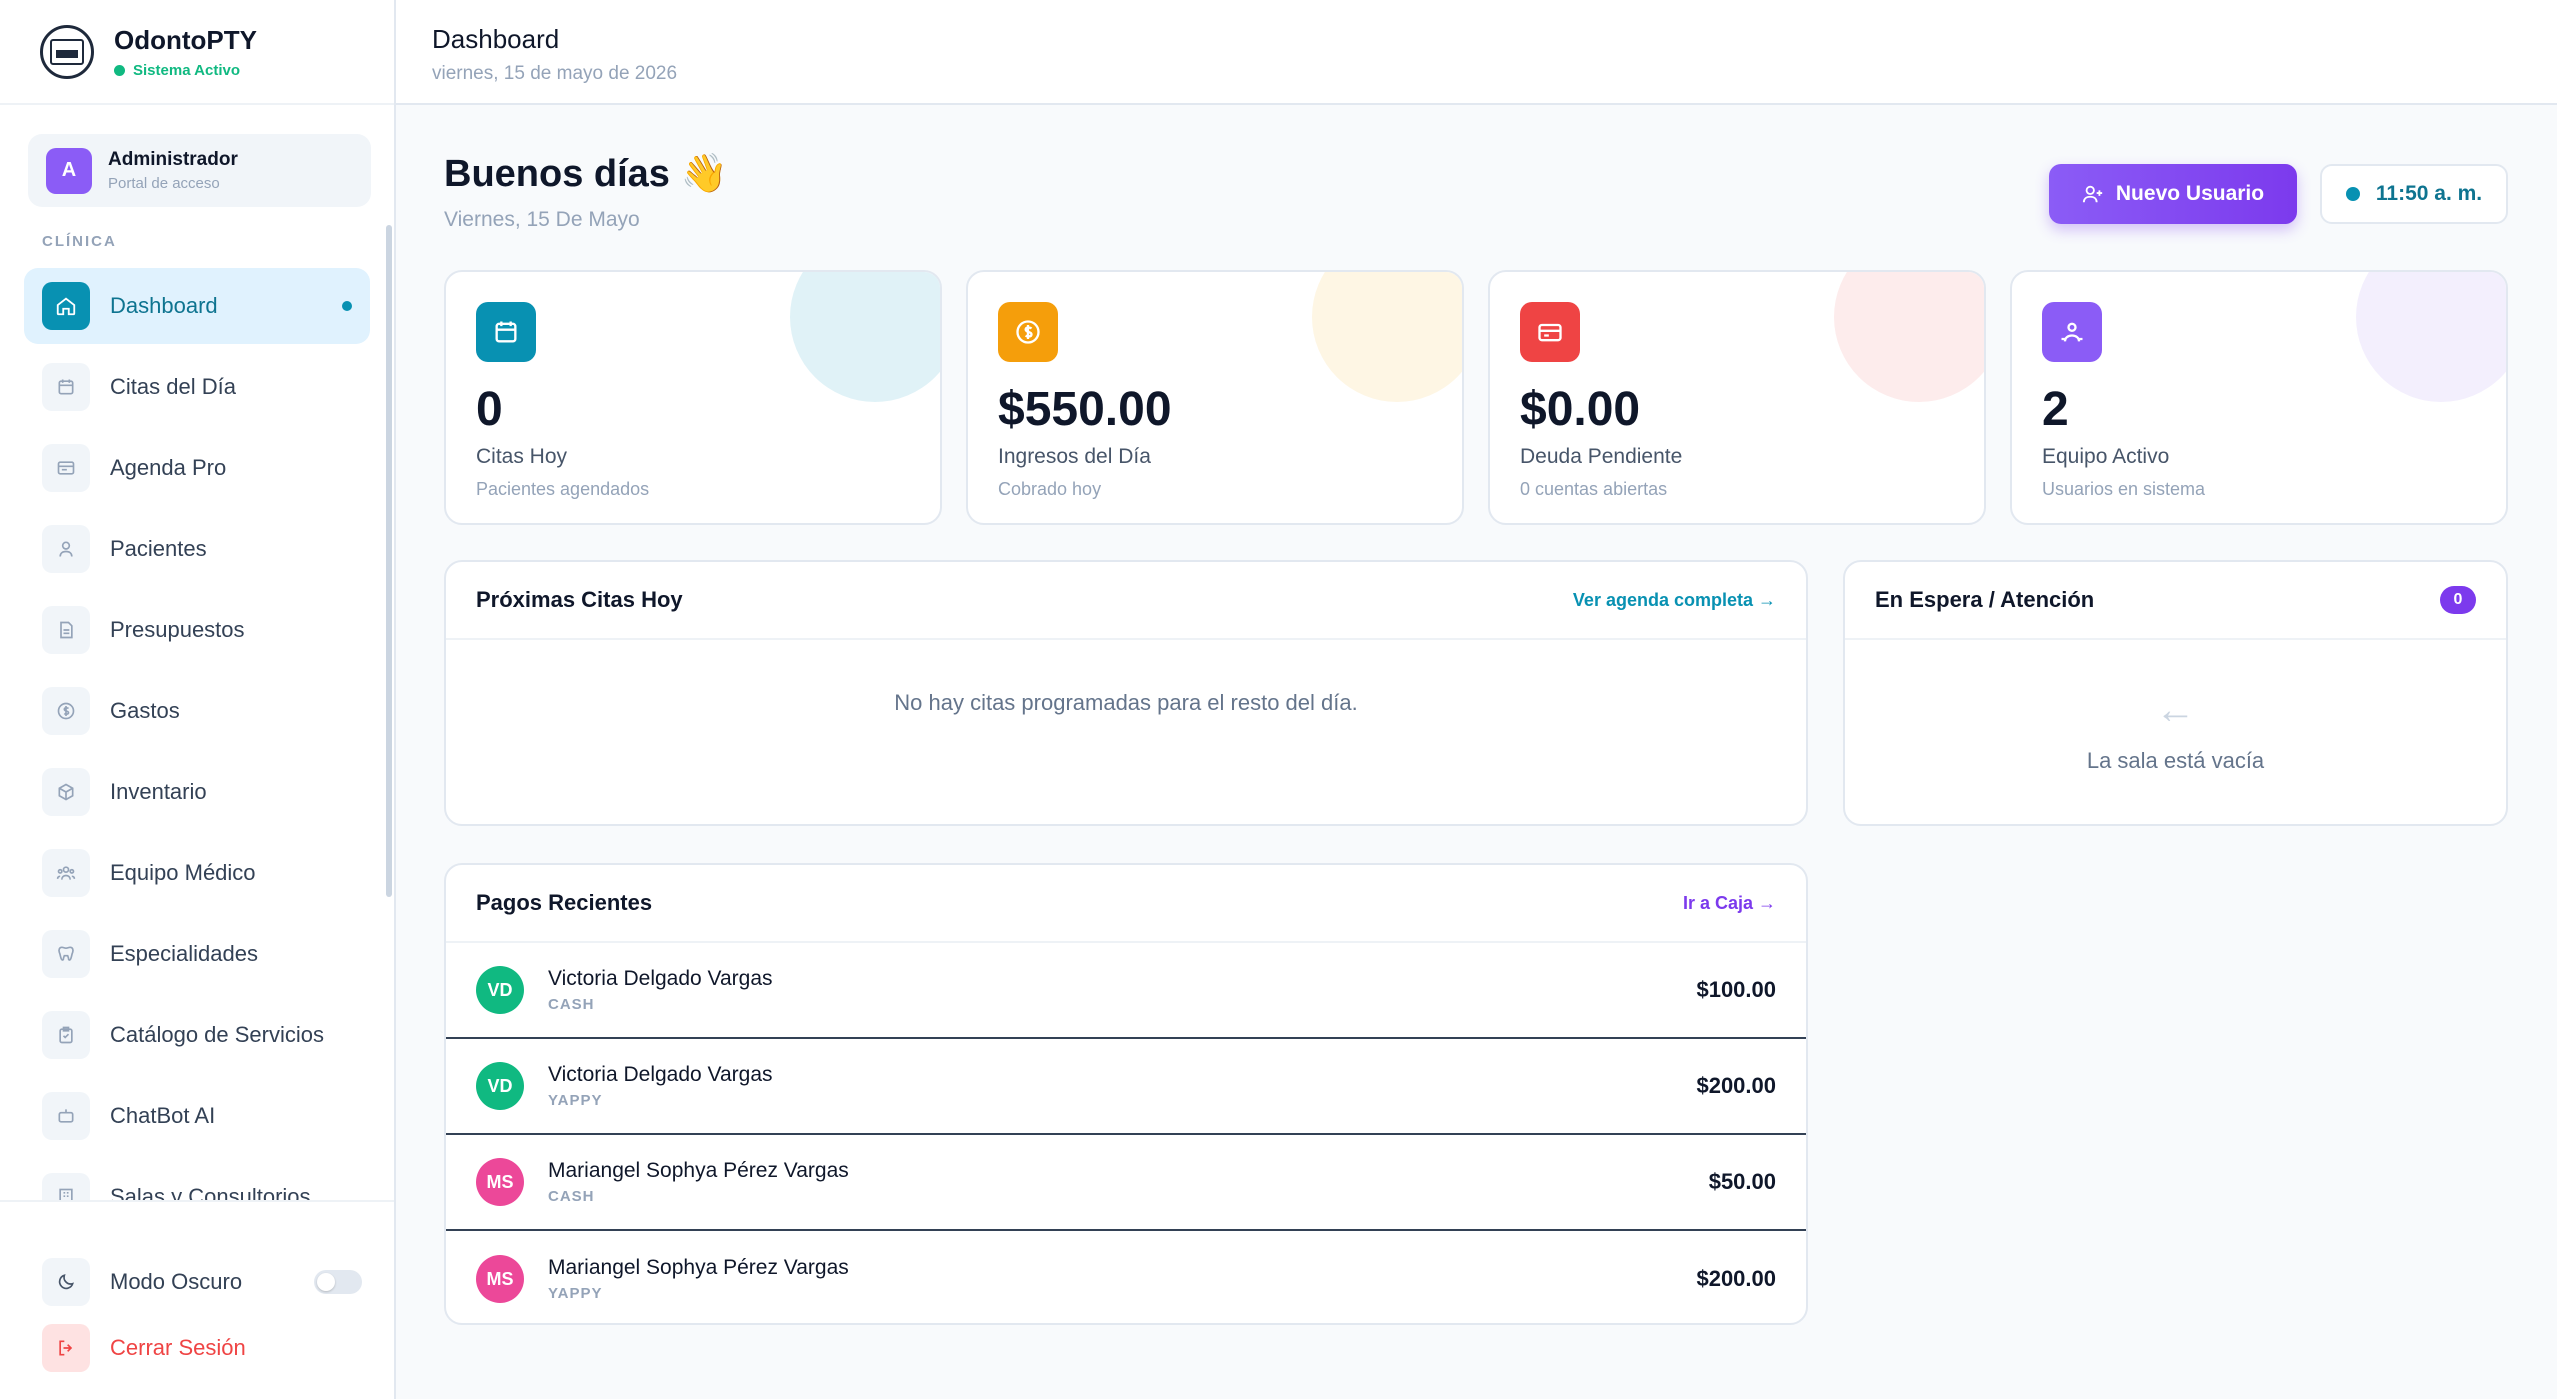 The width and height of the screenshot is (2557, 1399). What do you see at coordinates (164, 183) in the screenshot?
I see `user-role: Portal de acceso` at bounding box center [164, 183].